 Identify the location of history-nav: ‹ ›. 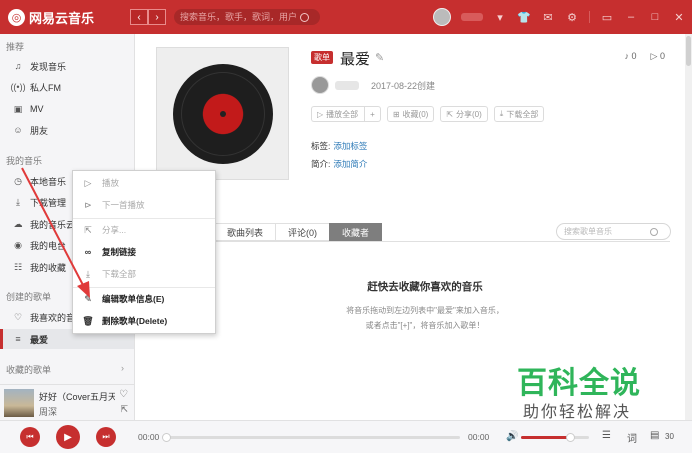
(148, 17).